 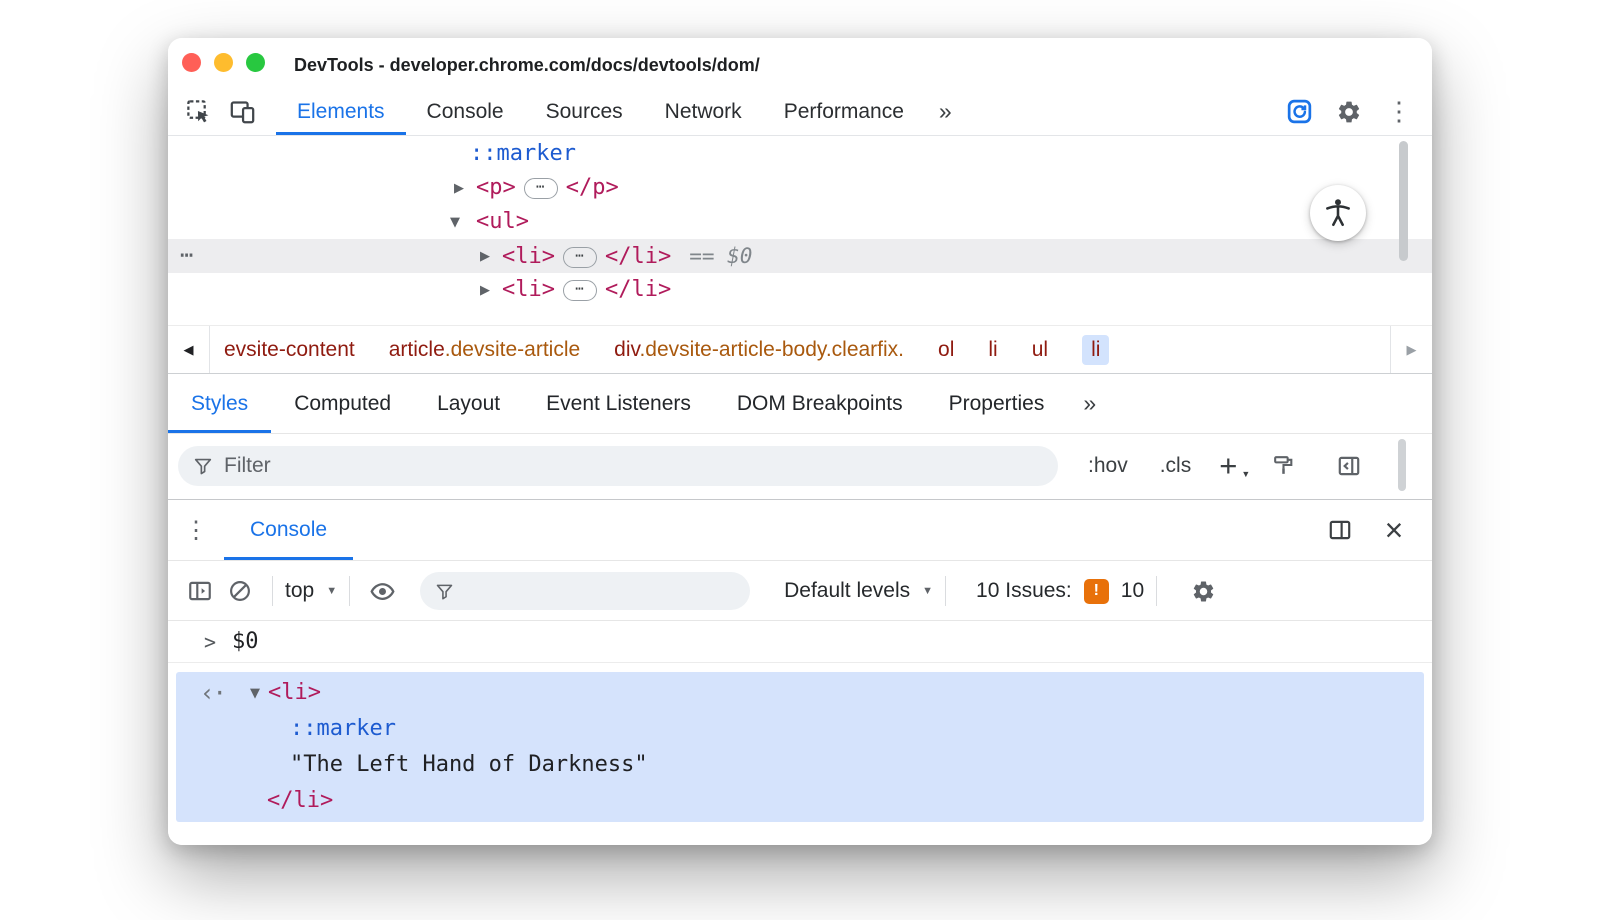 What do you see at coordinates (634, 465) in the screenshot?
I see `styles-filter-input` at bounding box center [634, 465].